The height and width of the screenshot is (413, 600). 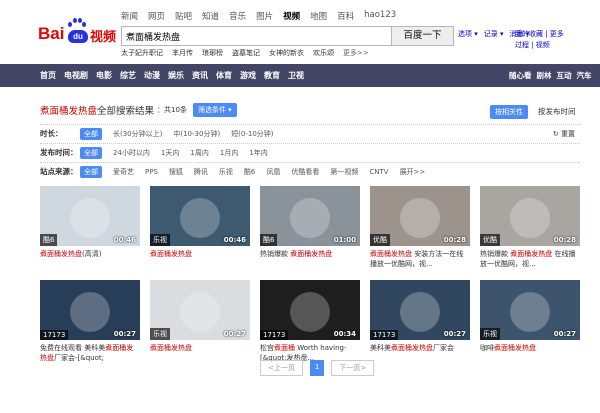 What do you see at coordinates (380, 348) in the screenshot?
I see `title-text: 美科美` at bounding box center [380, 348].